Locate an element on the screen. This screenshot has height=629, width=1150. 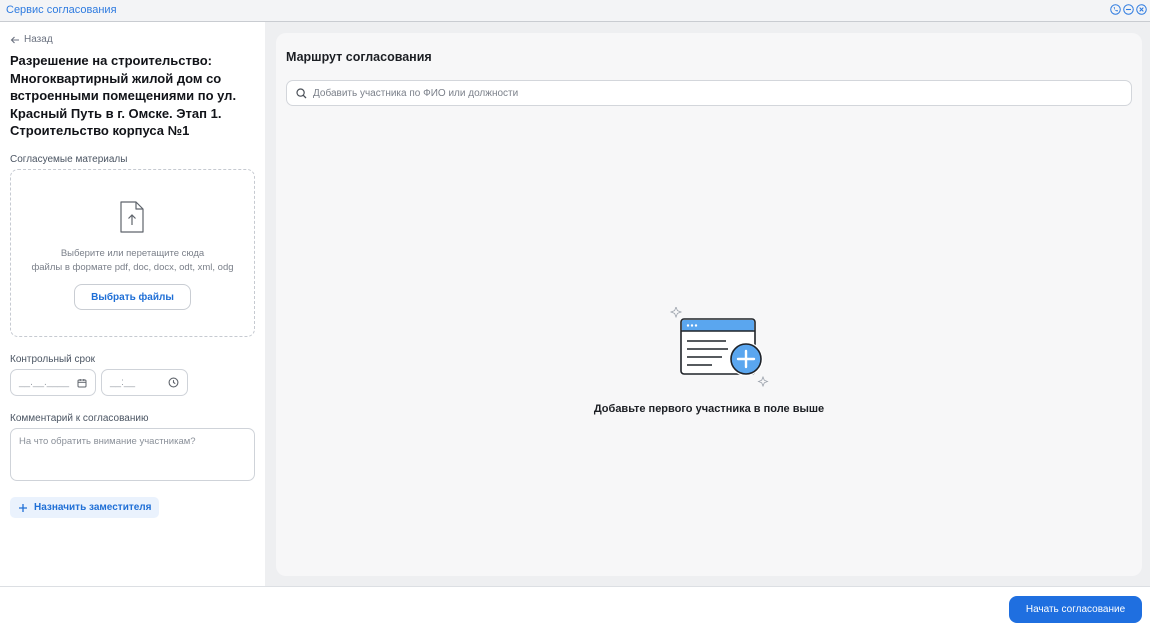
choose-files-button: Выбрать файлы is located at coordinates (132, 297).